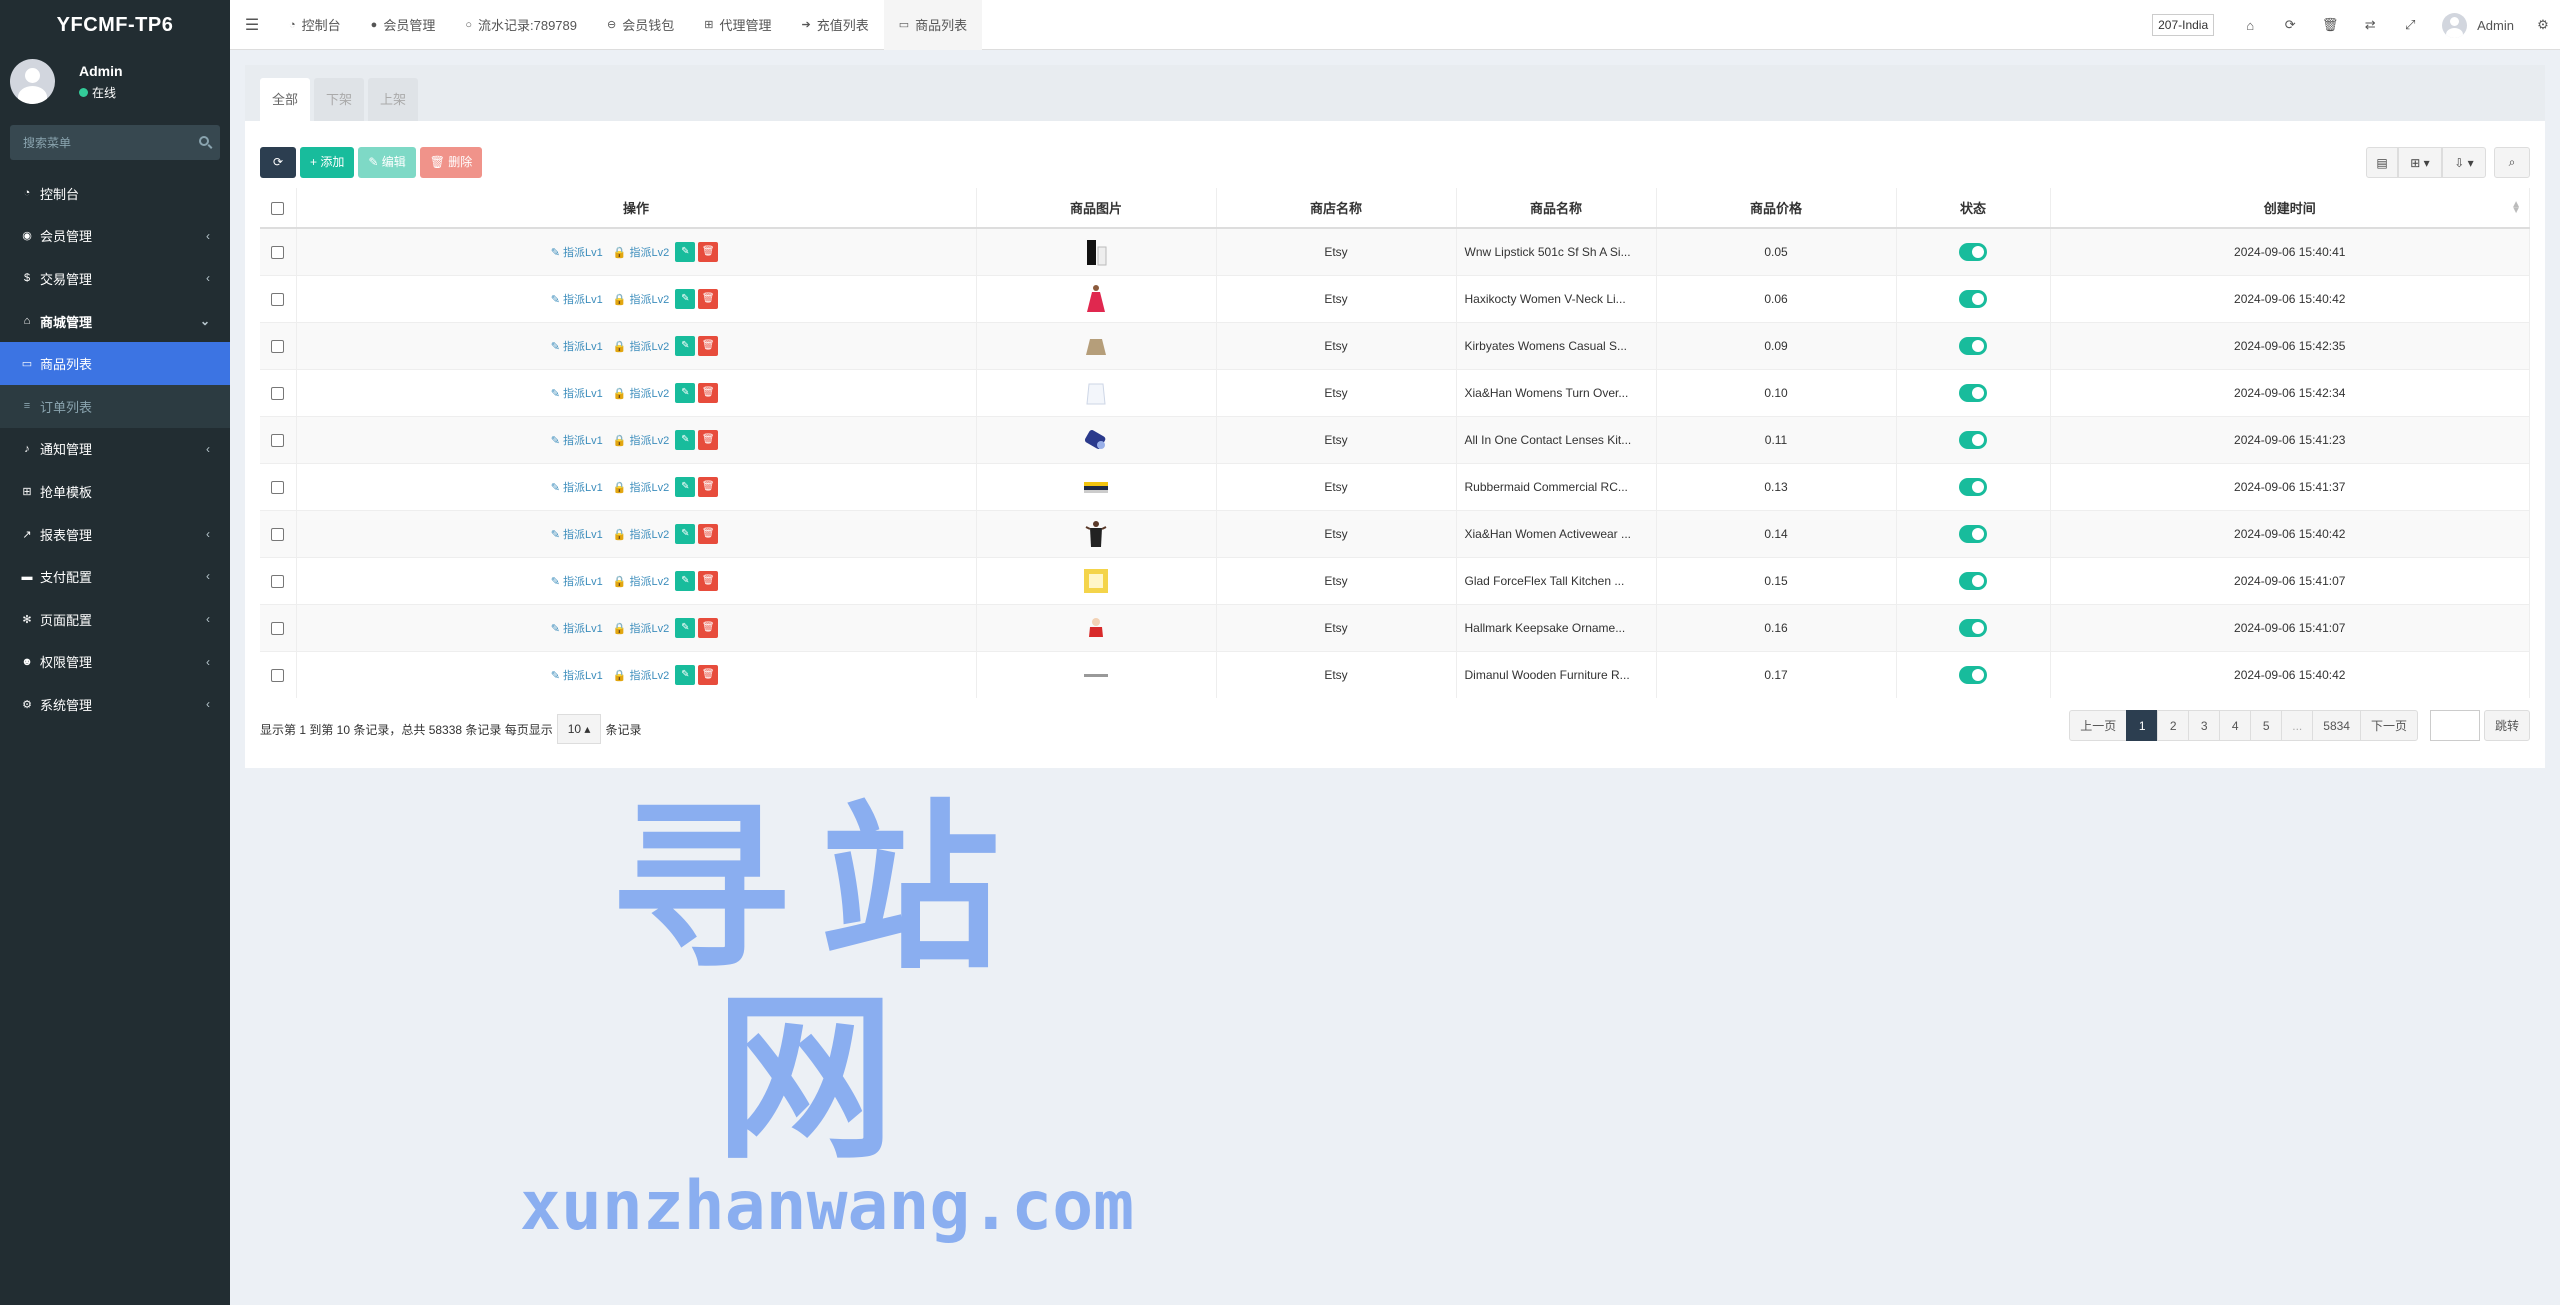  Describe the element at coordinates (339, 99) in the screenshot. I see `tab-off-shelf: 下架` at that location.